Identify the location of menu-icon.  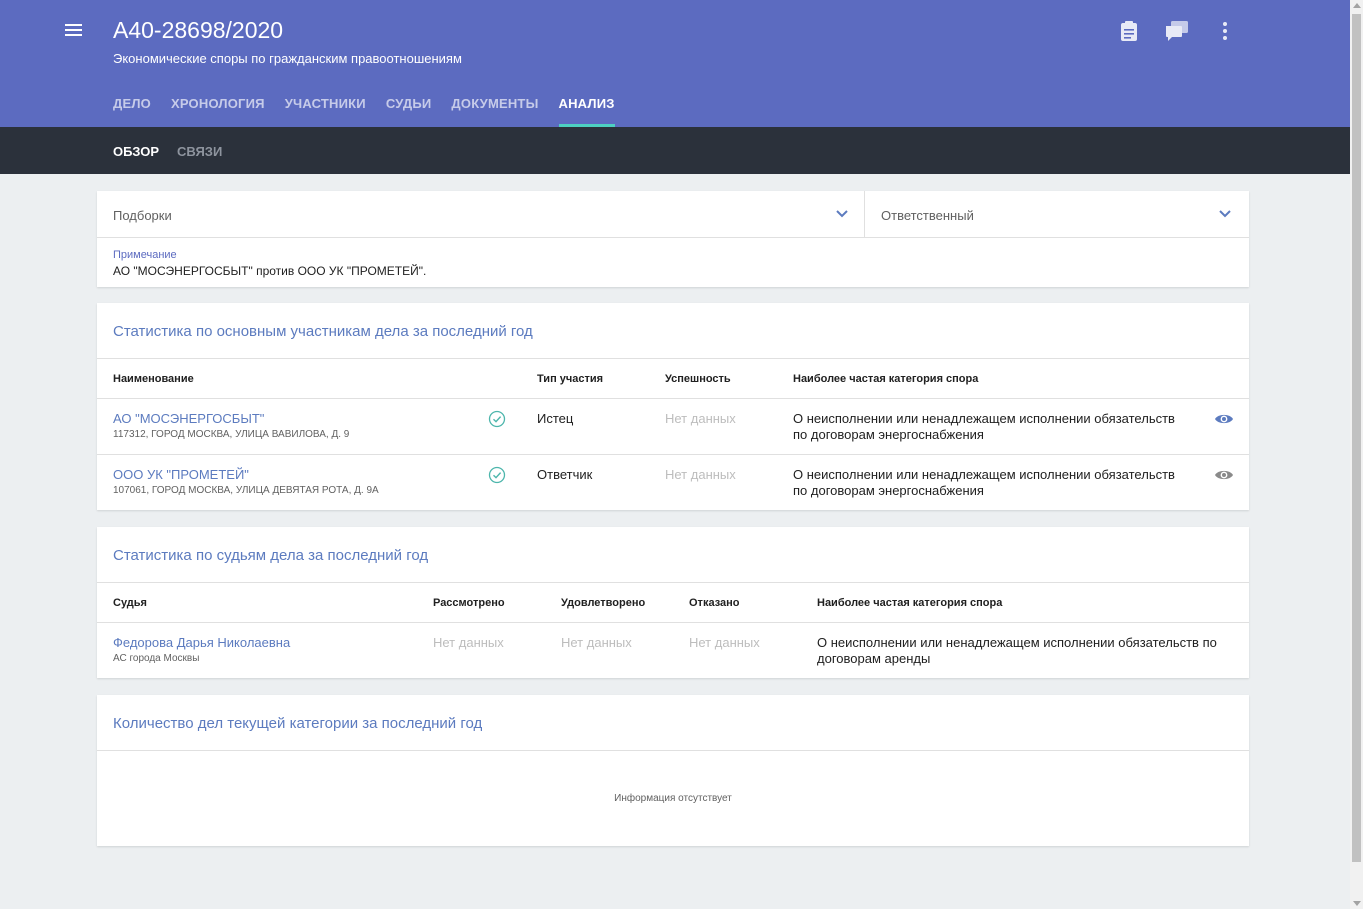
(73, 32).